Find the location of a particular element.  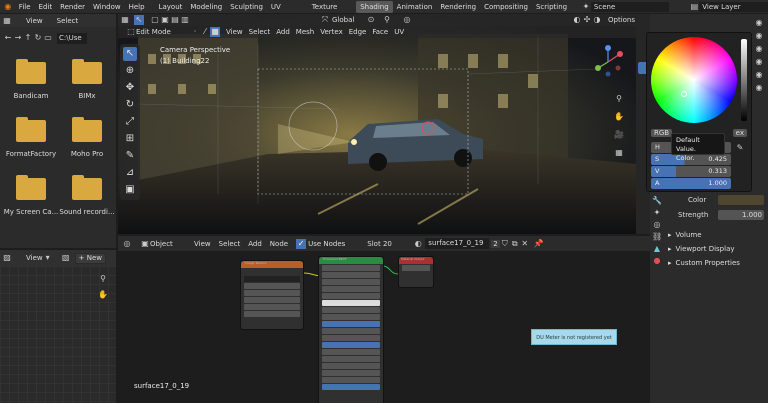

viewport-menu-face: Face is located at coordinates (380, 32).